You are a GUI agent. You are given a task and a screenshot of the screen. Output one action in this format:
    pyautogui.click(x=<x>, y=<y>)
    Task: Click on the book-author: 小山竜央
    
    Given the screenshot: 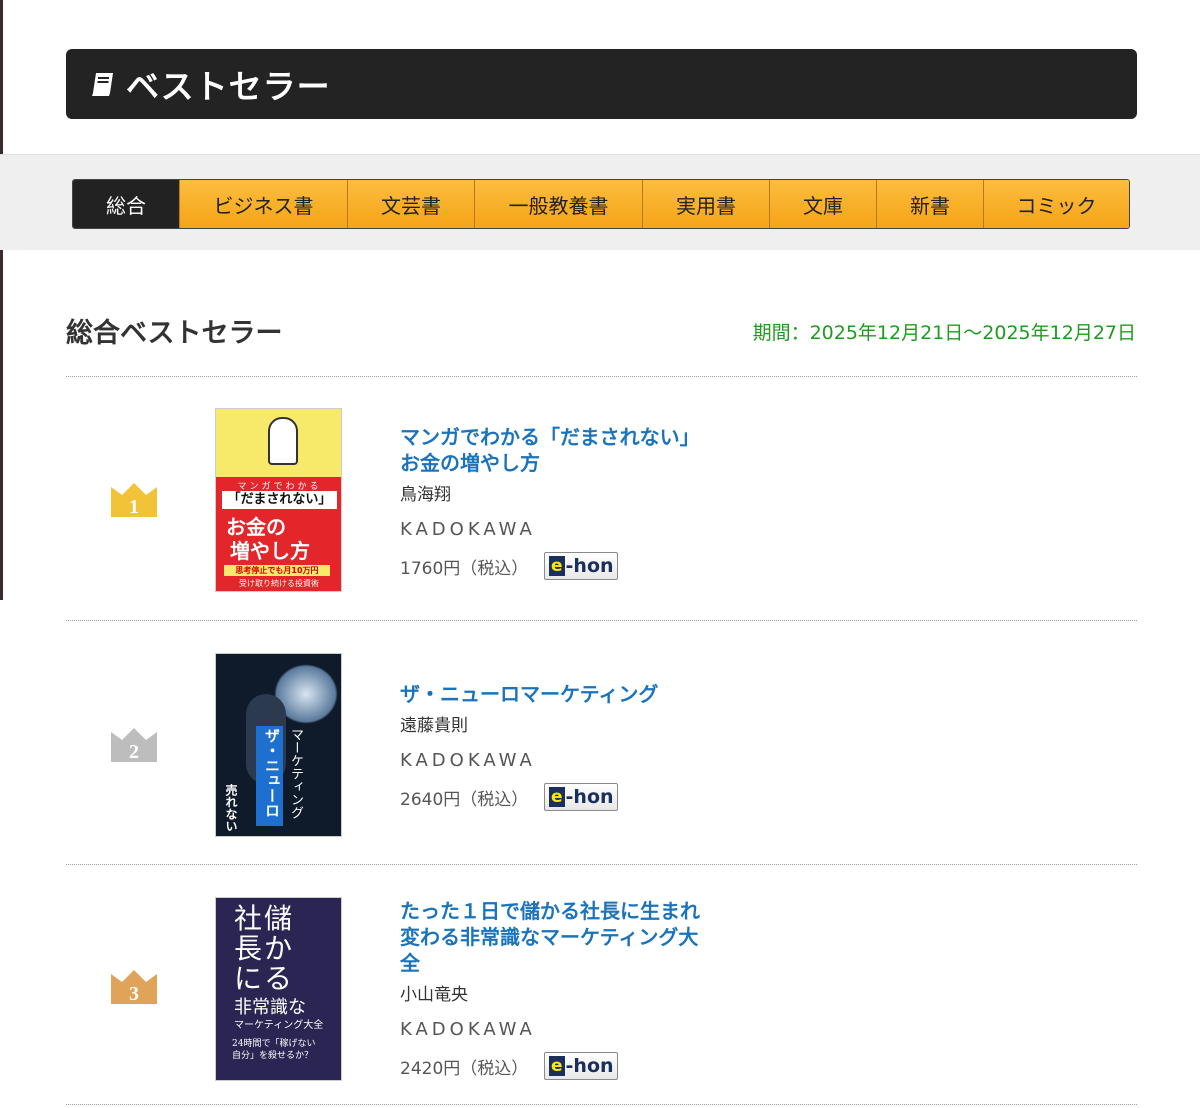 What is the action you would take?
    pyautogui.click(x=434, y=995)
    